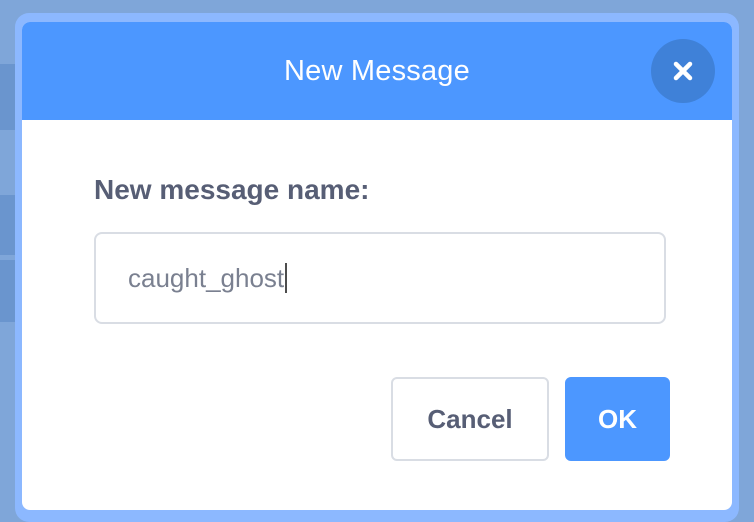 This screenshot has height=522, width=754. Describe the element at coordinates (380, 278) in the screenshot. I see `message-name-input: caught_ghost` at that location.